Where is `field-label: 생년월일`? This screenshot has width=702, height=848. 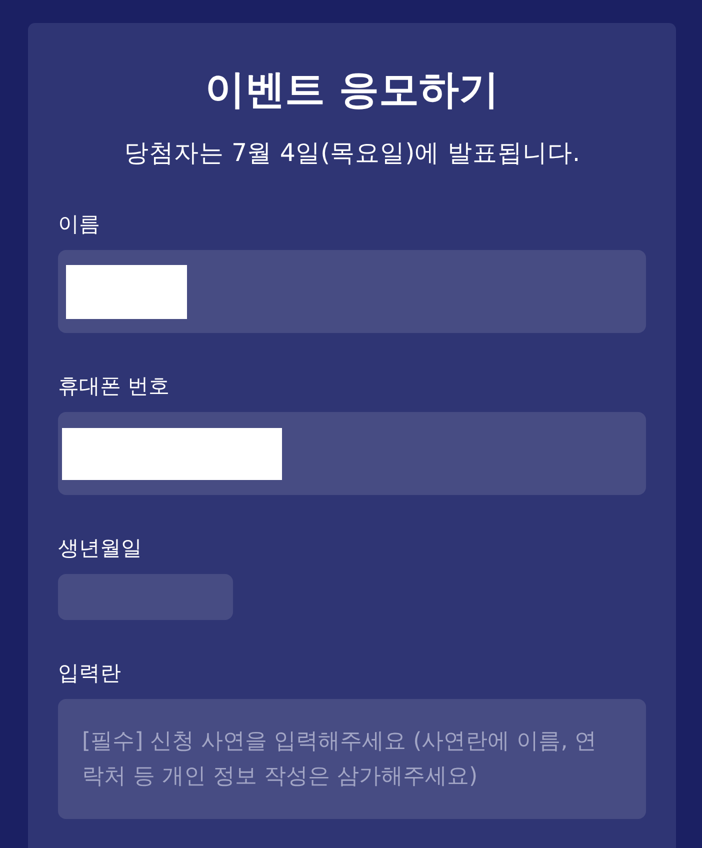 field-label: 생년월일 is located at coordinates (100, 548).